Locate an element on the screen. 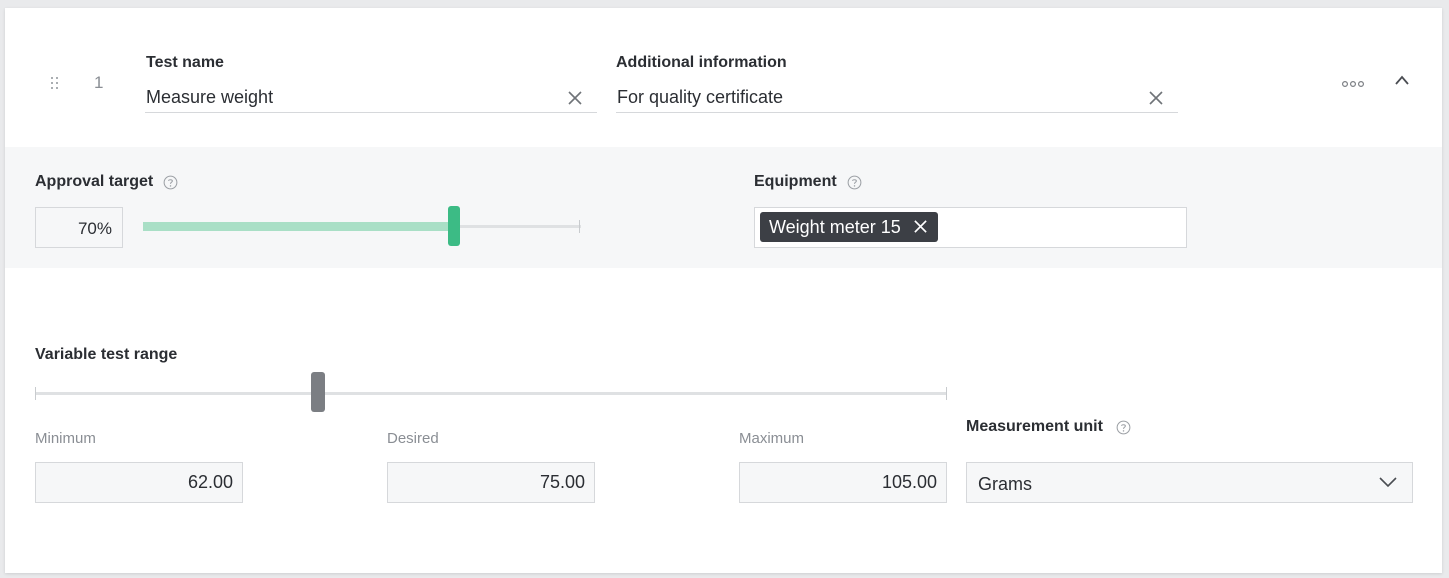 The height and width of the screenshot is (578, 1449). additional-info-label: Additional information is located at coordinates (701, 62).